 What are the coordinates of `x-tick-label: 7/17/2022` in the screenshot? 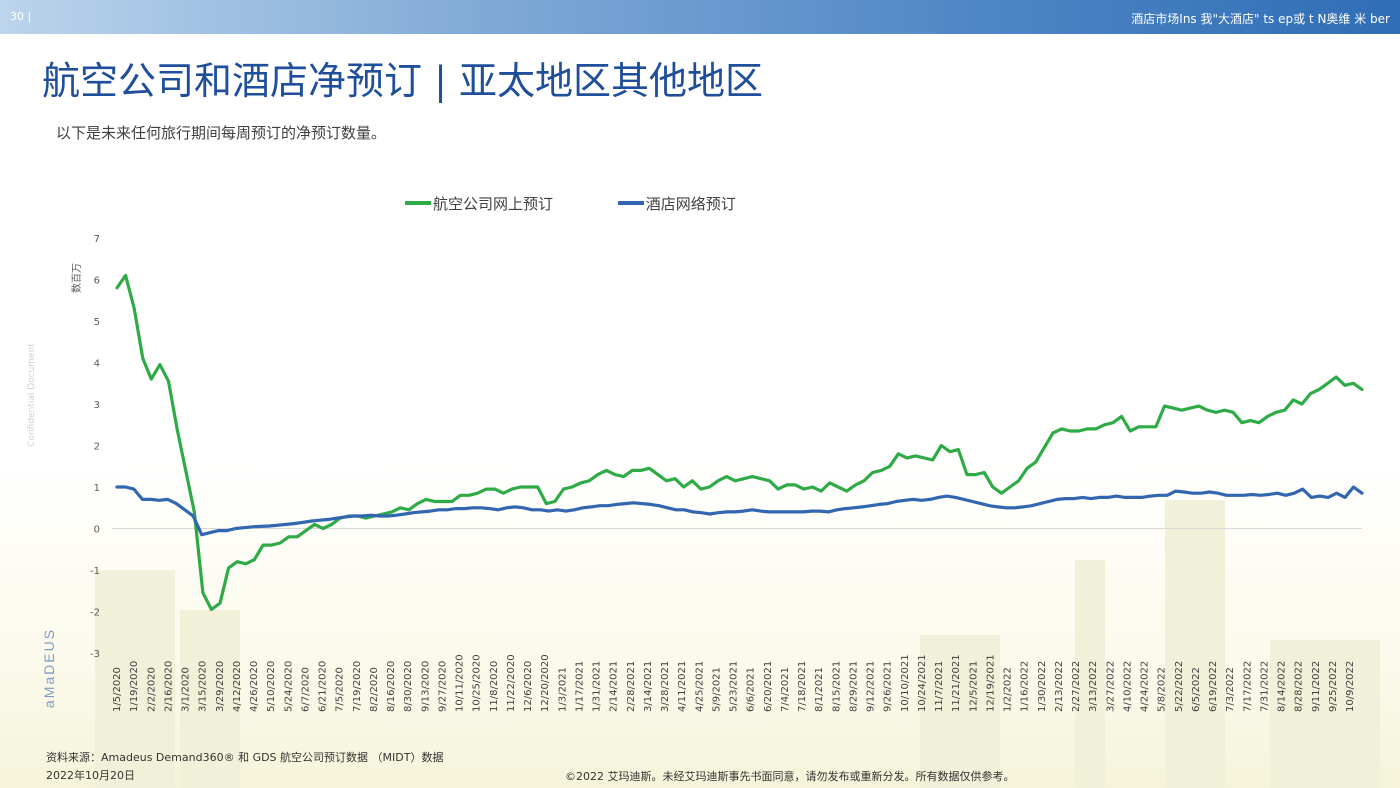 It's located at (1247, 686).